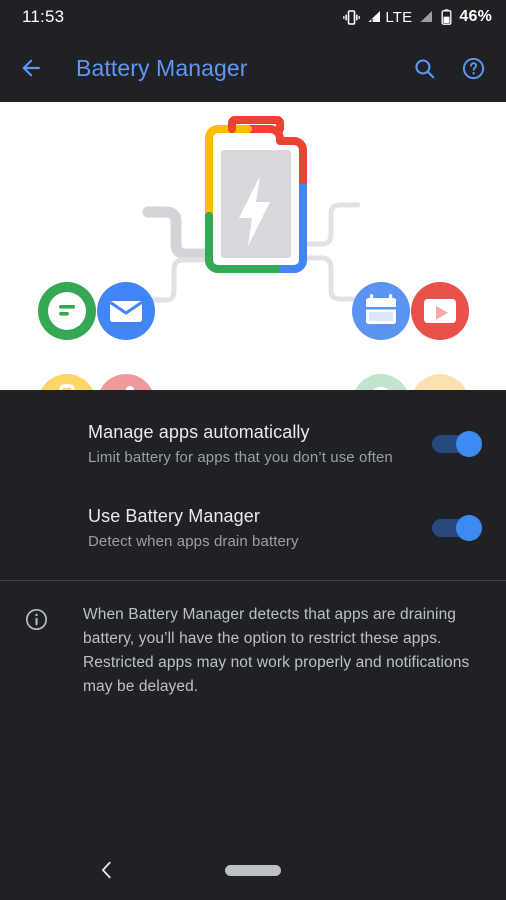 Image resolution: width=506 pixels, height=900 pixels. What do you see at coordinates (36, 653) in the screenshot?
I see `info-circle-icon` at bounding box center [36, 653].